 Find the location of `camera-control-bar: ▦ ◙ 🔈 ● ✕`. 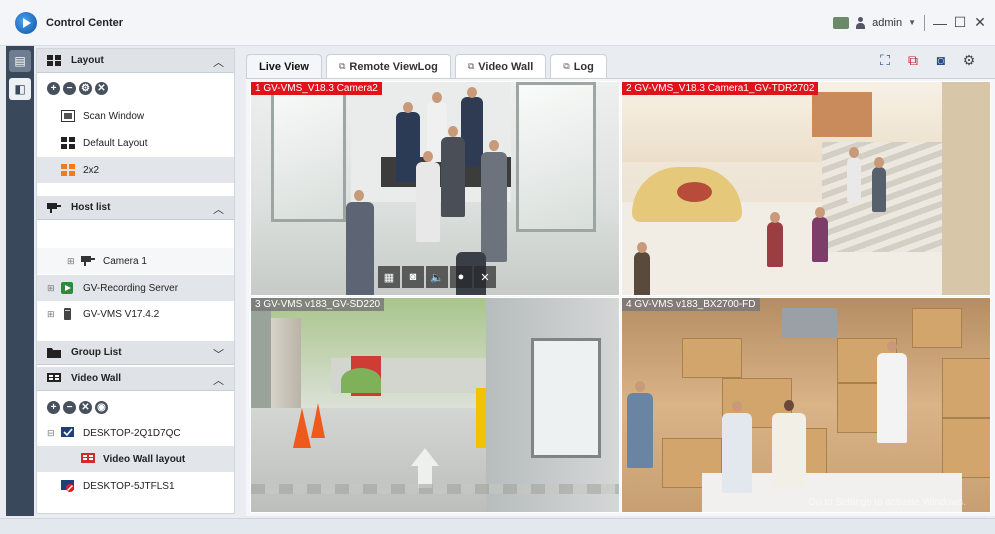

camera-control-bar: ▦ ◙ 🔈 ● ✕ is located at coordinates (437, 277).